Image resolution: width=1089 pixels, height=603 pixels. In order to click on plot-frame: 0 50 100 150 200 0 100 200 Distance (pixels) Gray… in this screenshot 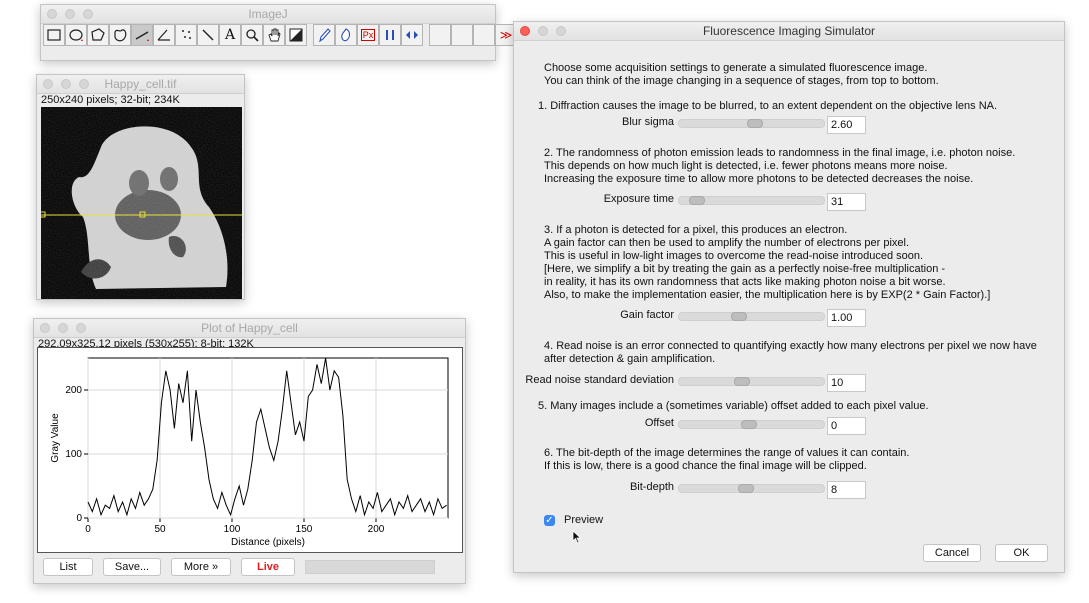, I will do `click(250, 450)`.